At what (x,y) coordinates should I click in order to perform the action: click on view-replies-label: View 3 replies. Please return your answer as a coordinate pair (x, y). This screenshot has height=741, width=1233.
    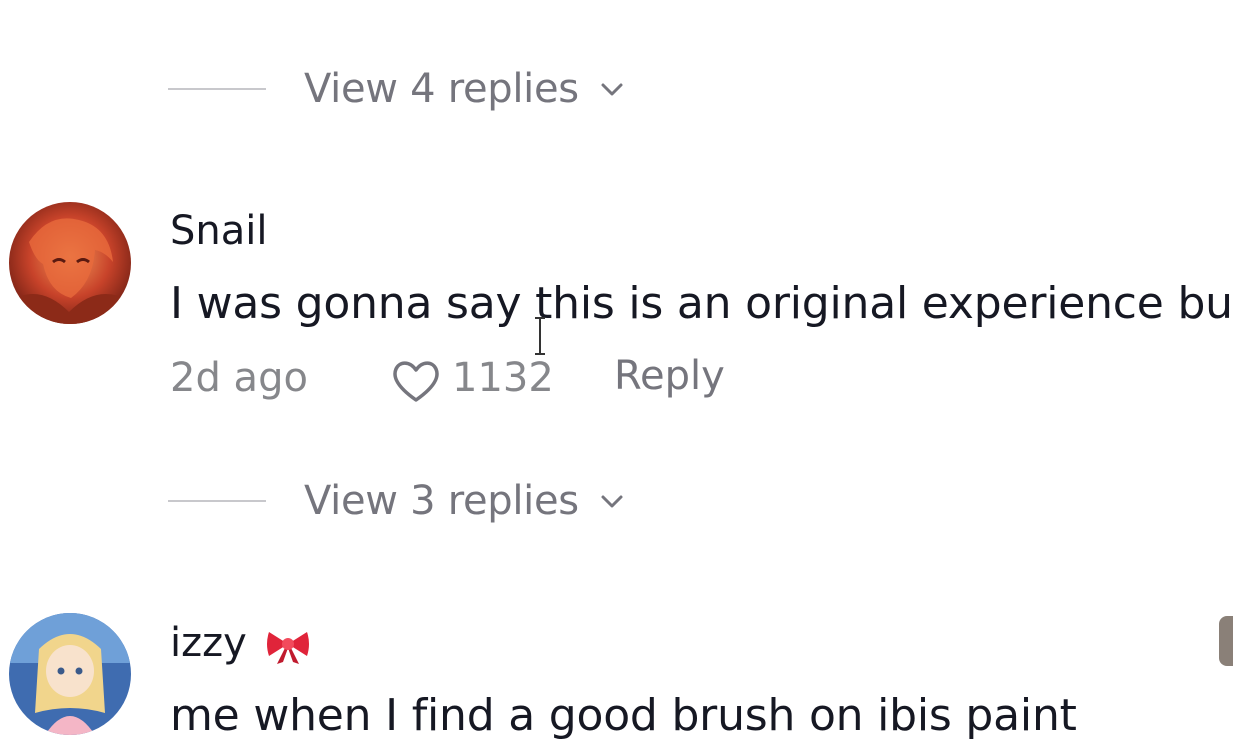
    Looking at the image, I should click on (441, 501).